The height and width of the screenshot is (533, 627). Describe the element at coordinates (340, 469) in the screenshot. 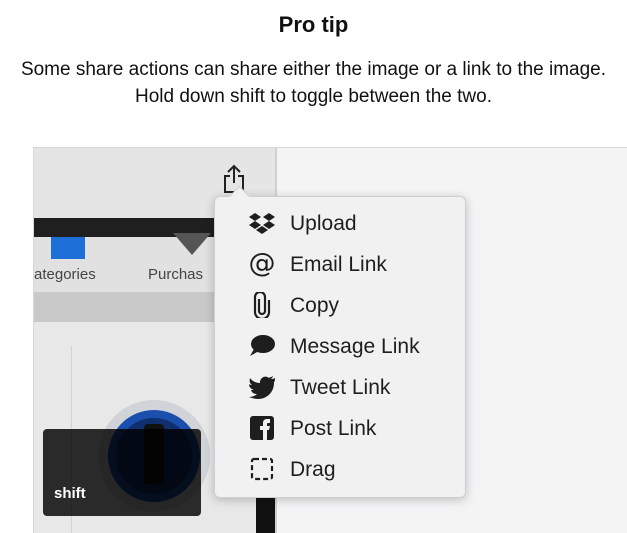

I see `menu-item-drag: Drag` at that location.